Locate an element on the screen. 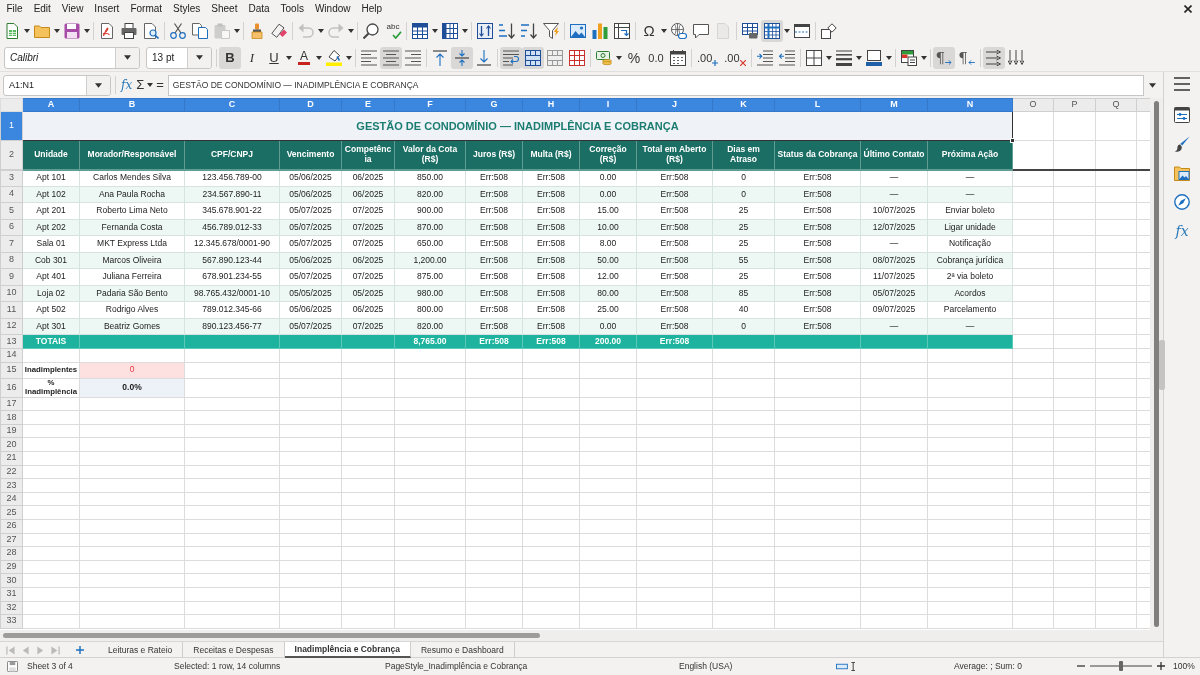 Image resolution: width=1200 pixels, height=675 pixels. menu-item: Sheet is located at coordinates (224, 8).